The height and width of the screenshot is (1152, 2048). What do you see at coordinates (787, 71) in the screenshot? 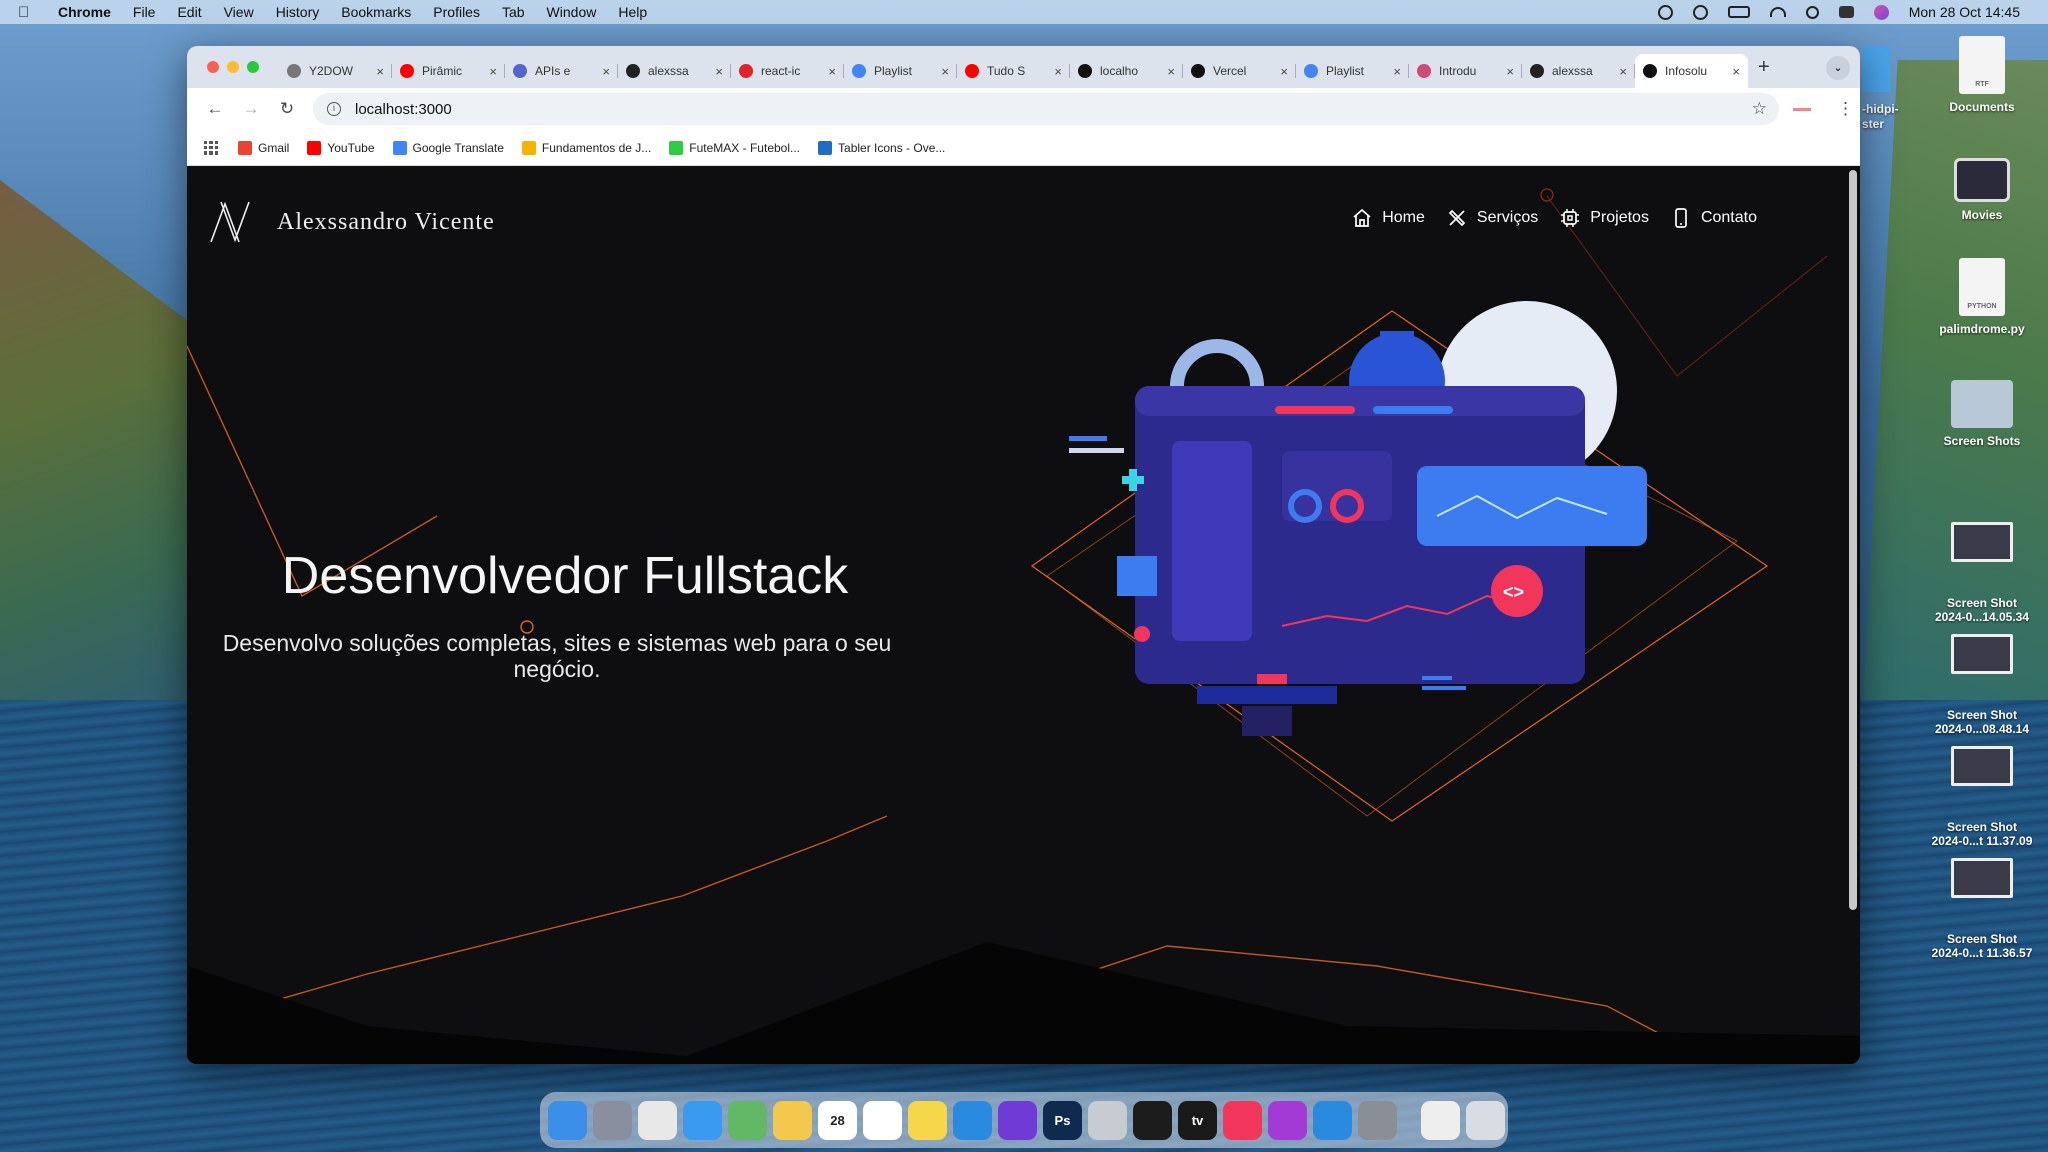
I see `browser-tab: react-ic ×` at bounding box center [787, 71].